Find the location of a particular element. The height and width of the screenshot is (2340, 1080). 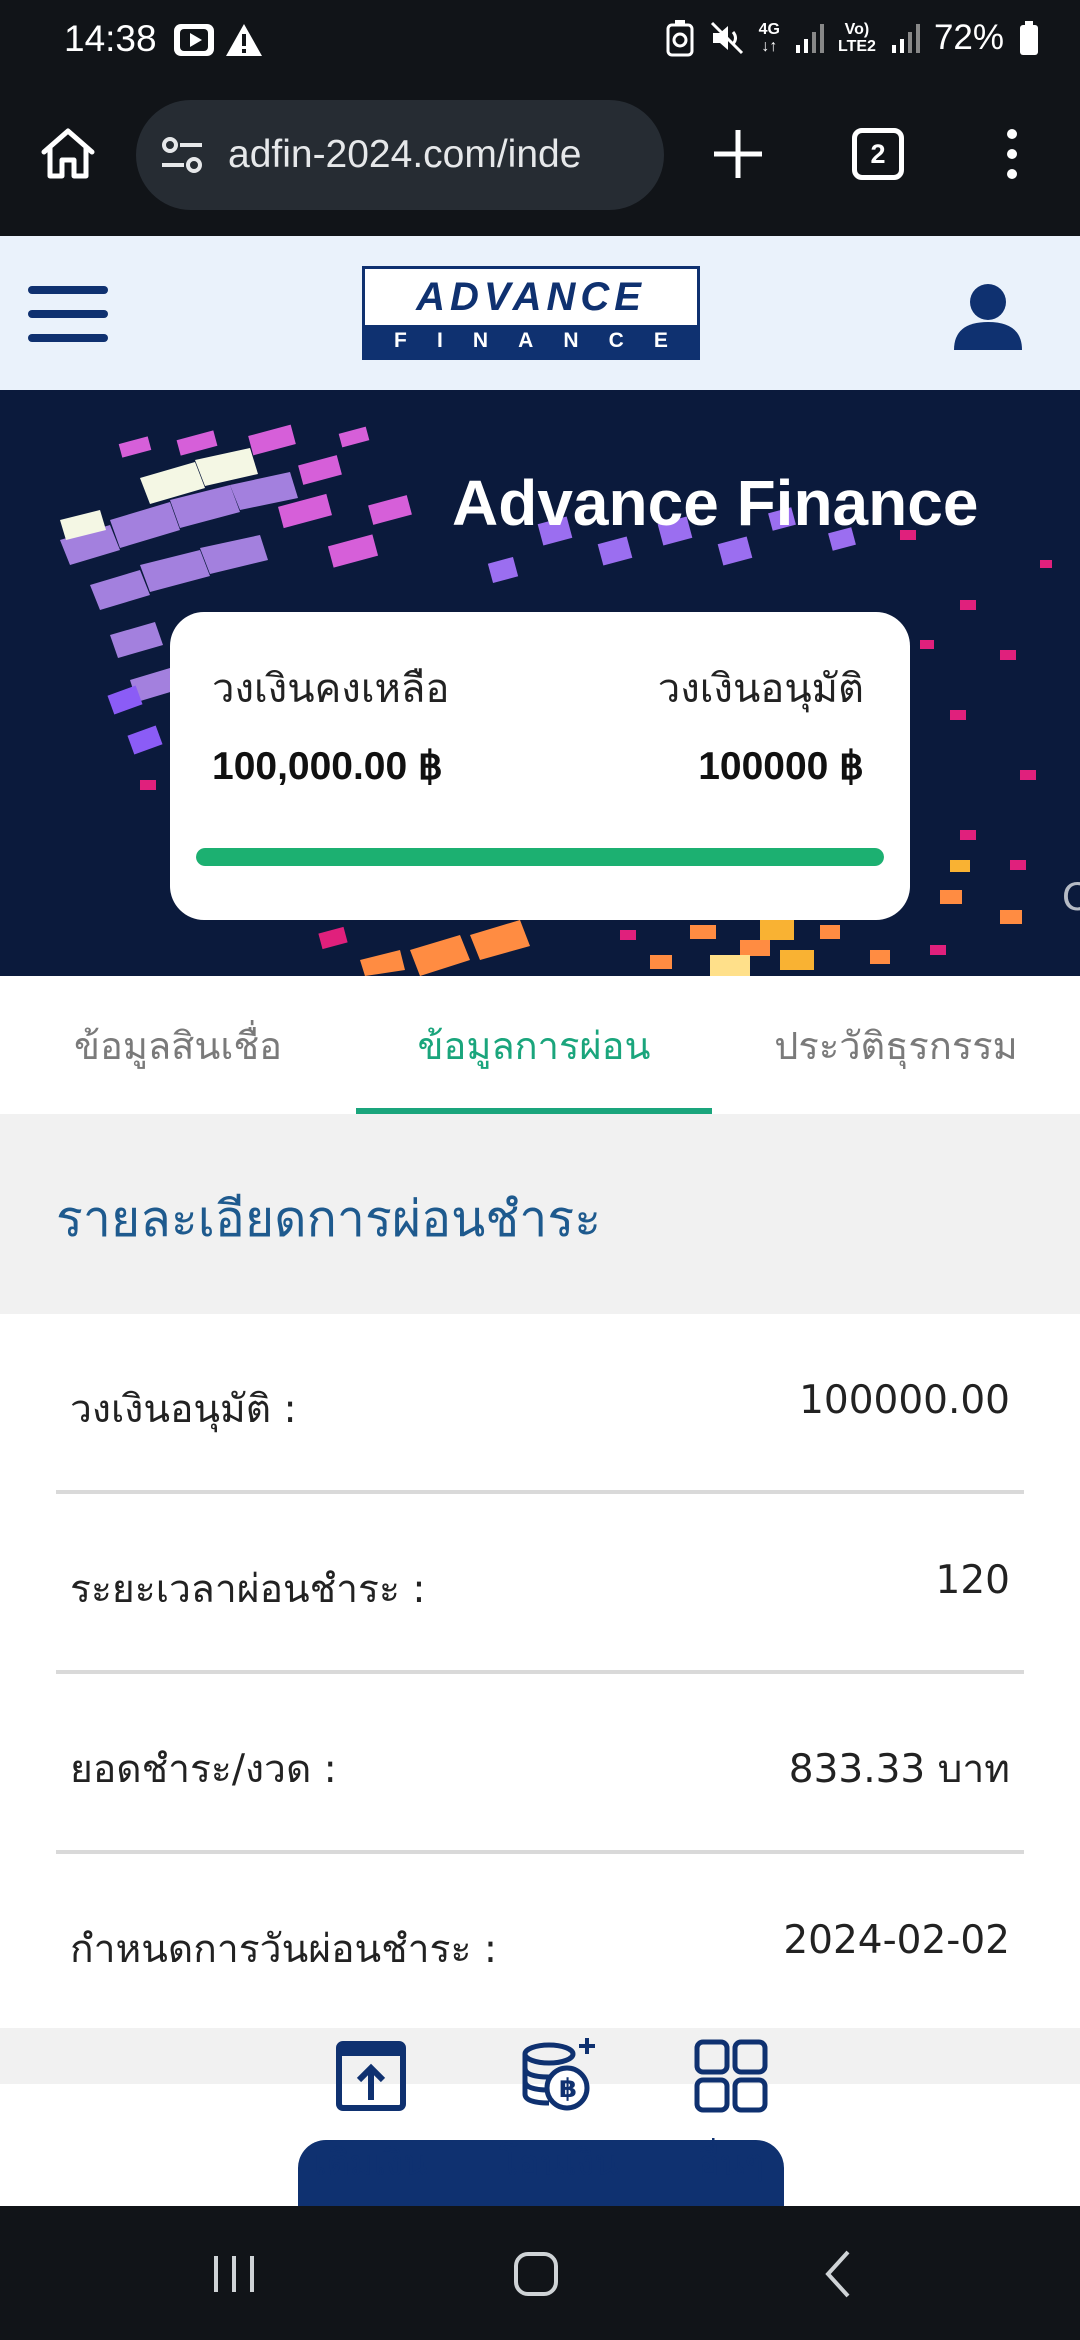

credit-progress-bar is located at coordinates (540, 857).